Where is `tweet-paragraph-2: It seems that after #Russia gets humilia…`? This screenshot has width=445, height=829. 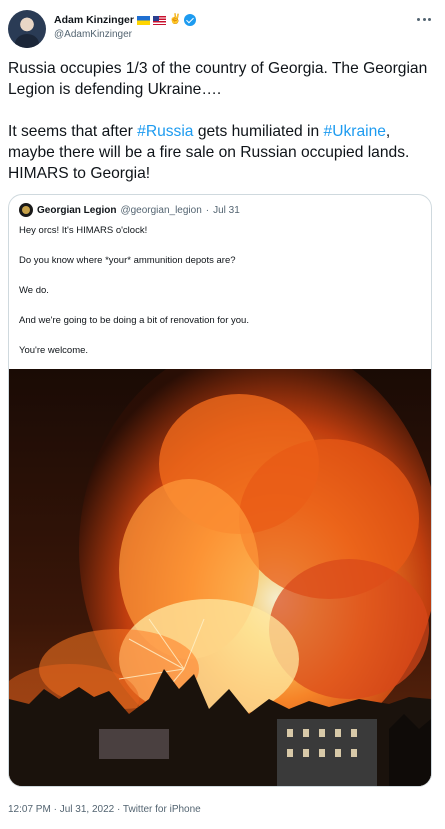
tweet-paragraph-2: It seems that after #Russia gets humilia… is located at coordinates (220, 152).